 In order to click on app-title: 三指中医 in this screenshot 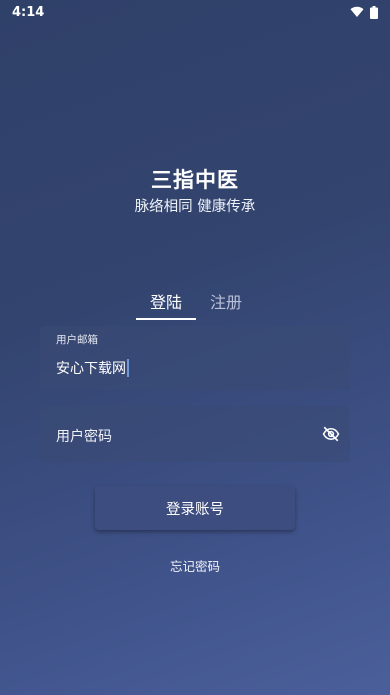, I will do `click(195, 180)`.